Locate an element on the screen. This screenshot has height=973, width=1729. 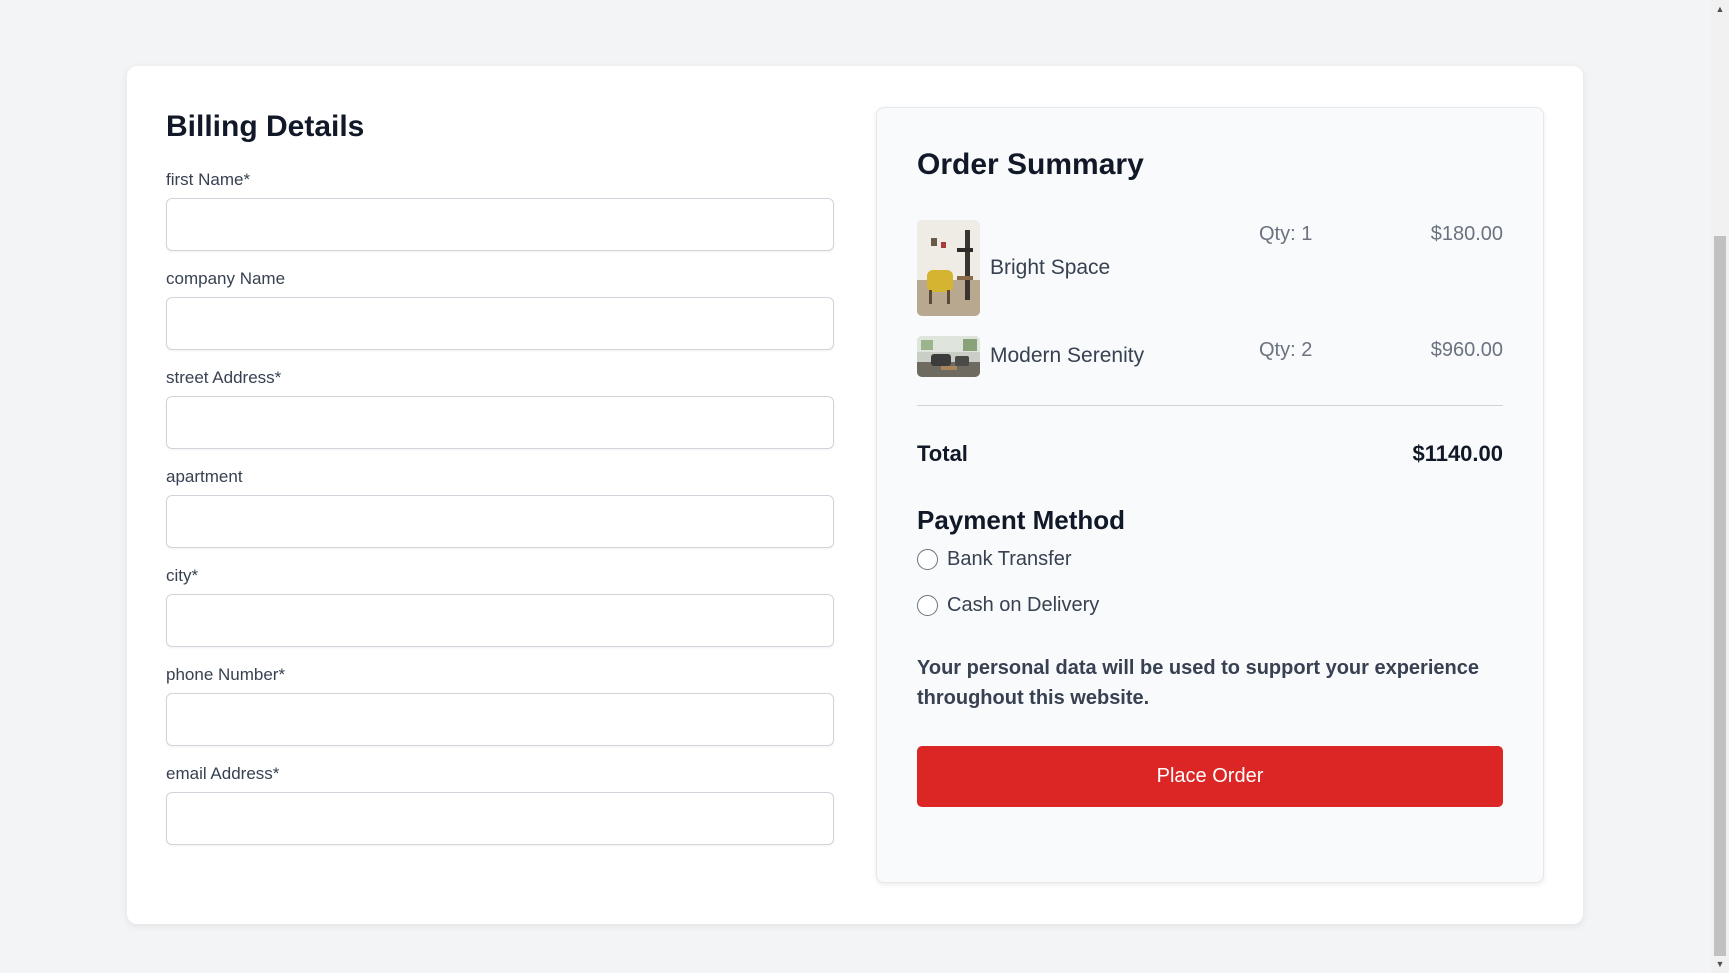
modern-serenity-thumbnail is located at coordinates (948, 356).